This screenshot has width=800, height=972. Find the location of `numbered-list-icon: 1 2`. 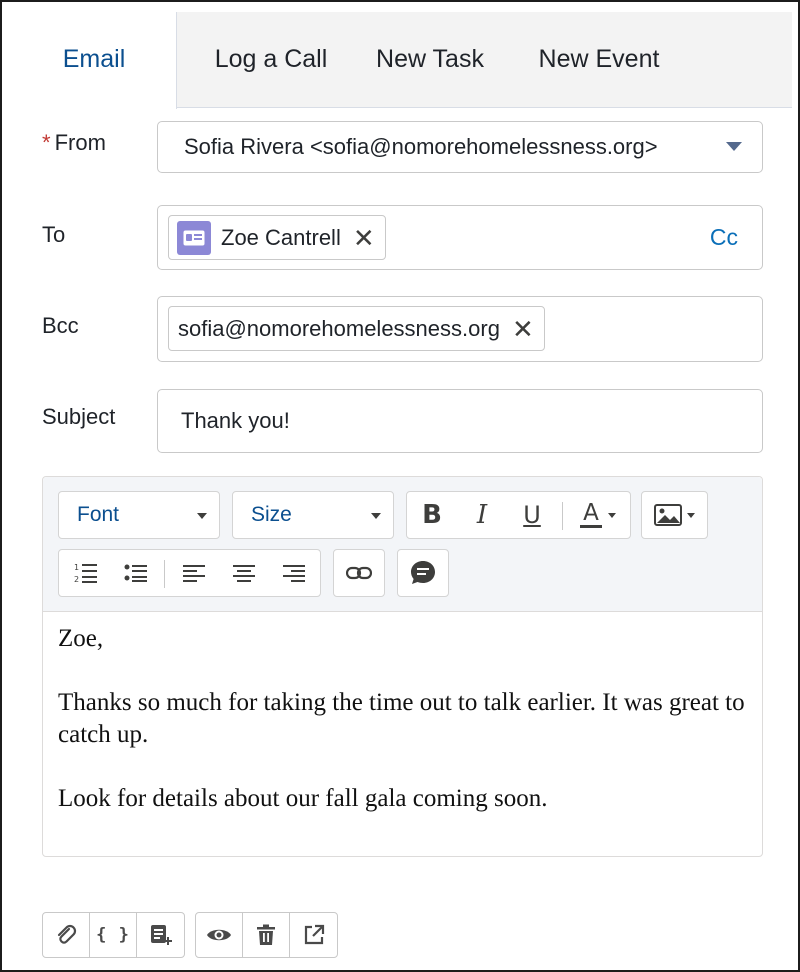

numbered-list-icon: 1 2 is located at coordinates (85, 573).